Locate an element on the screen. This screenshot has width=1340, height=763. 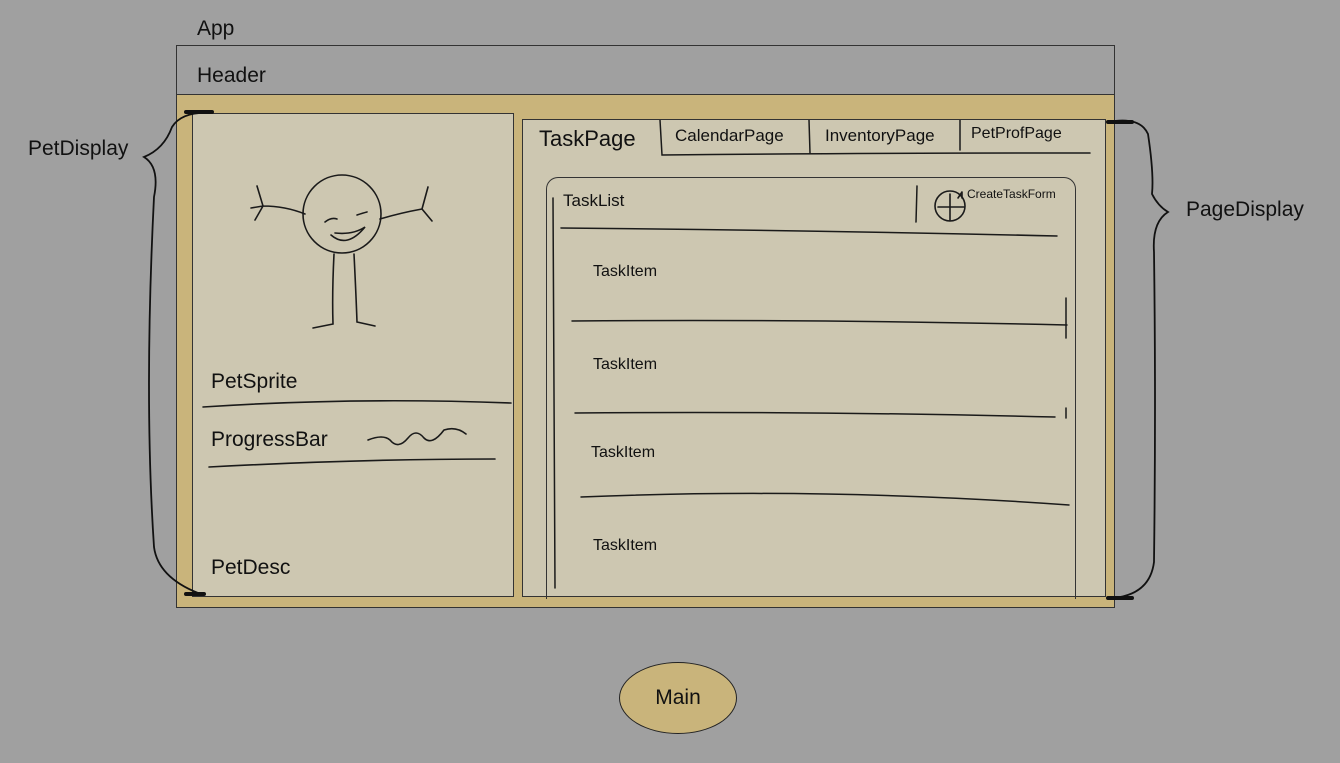
pet-eye-right is located at coordinates (362, 213).